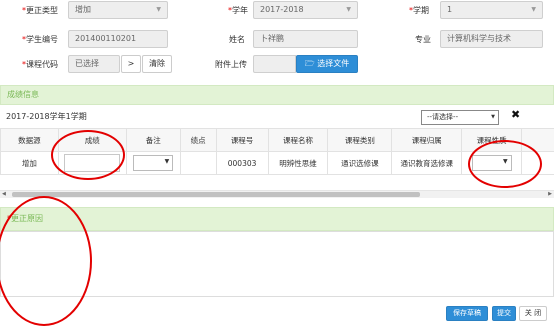  I want to click on name-field: 卜祥鹏, so click(305, 39).